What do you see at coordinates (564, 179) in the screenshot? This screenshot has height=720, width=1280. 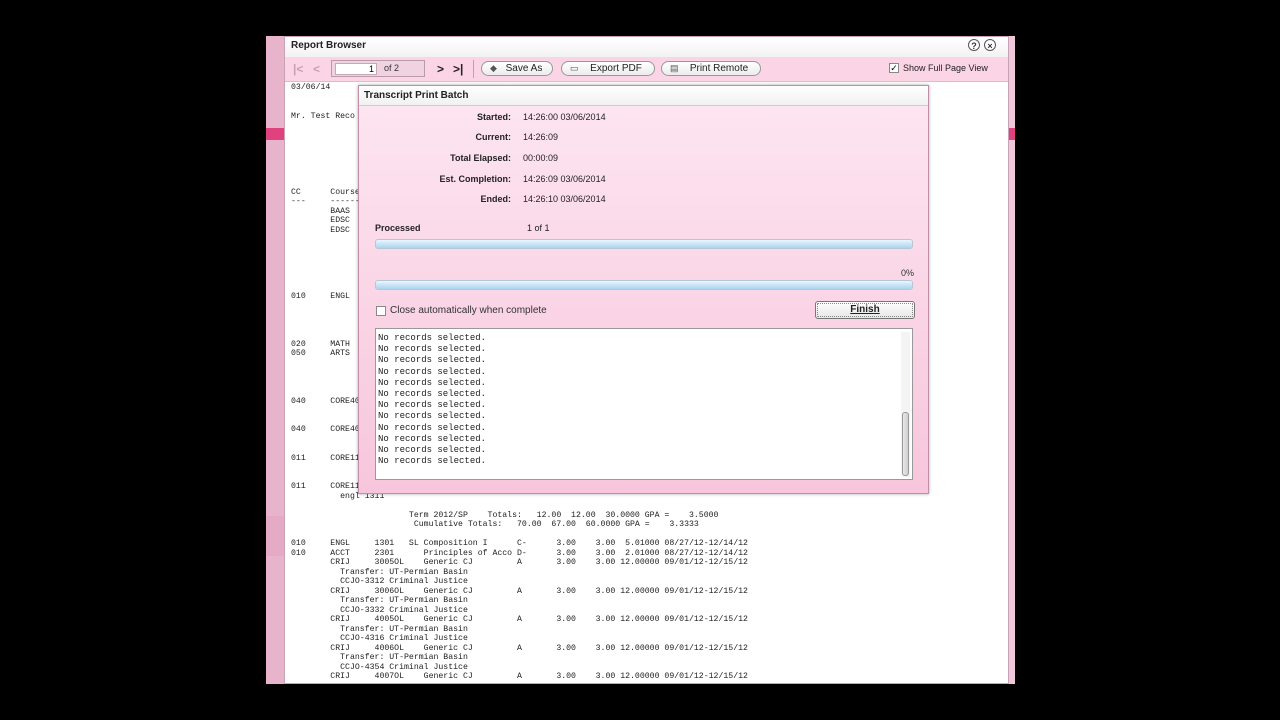 I see `est-completion-value: 14:26:09 03/06/2014` at bounding box center [564, 179].